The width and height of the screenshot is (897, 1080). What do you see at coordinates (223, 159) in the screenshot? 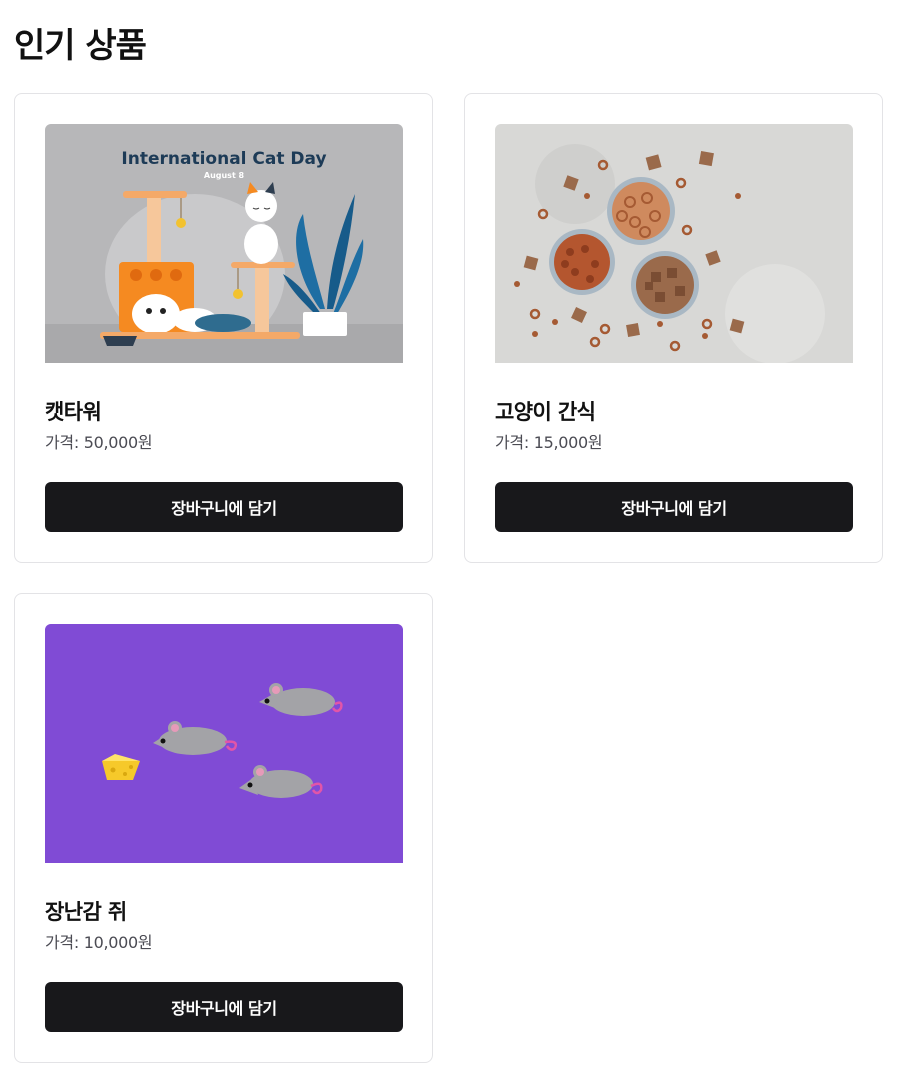
I see `banner-title: International Cat Day` at bounding box center [223, 159].